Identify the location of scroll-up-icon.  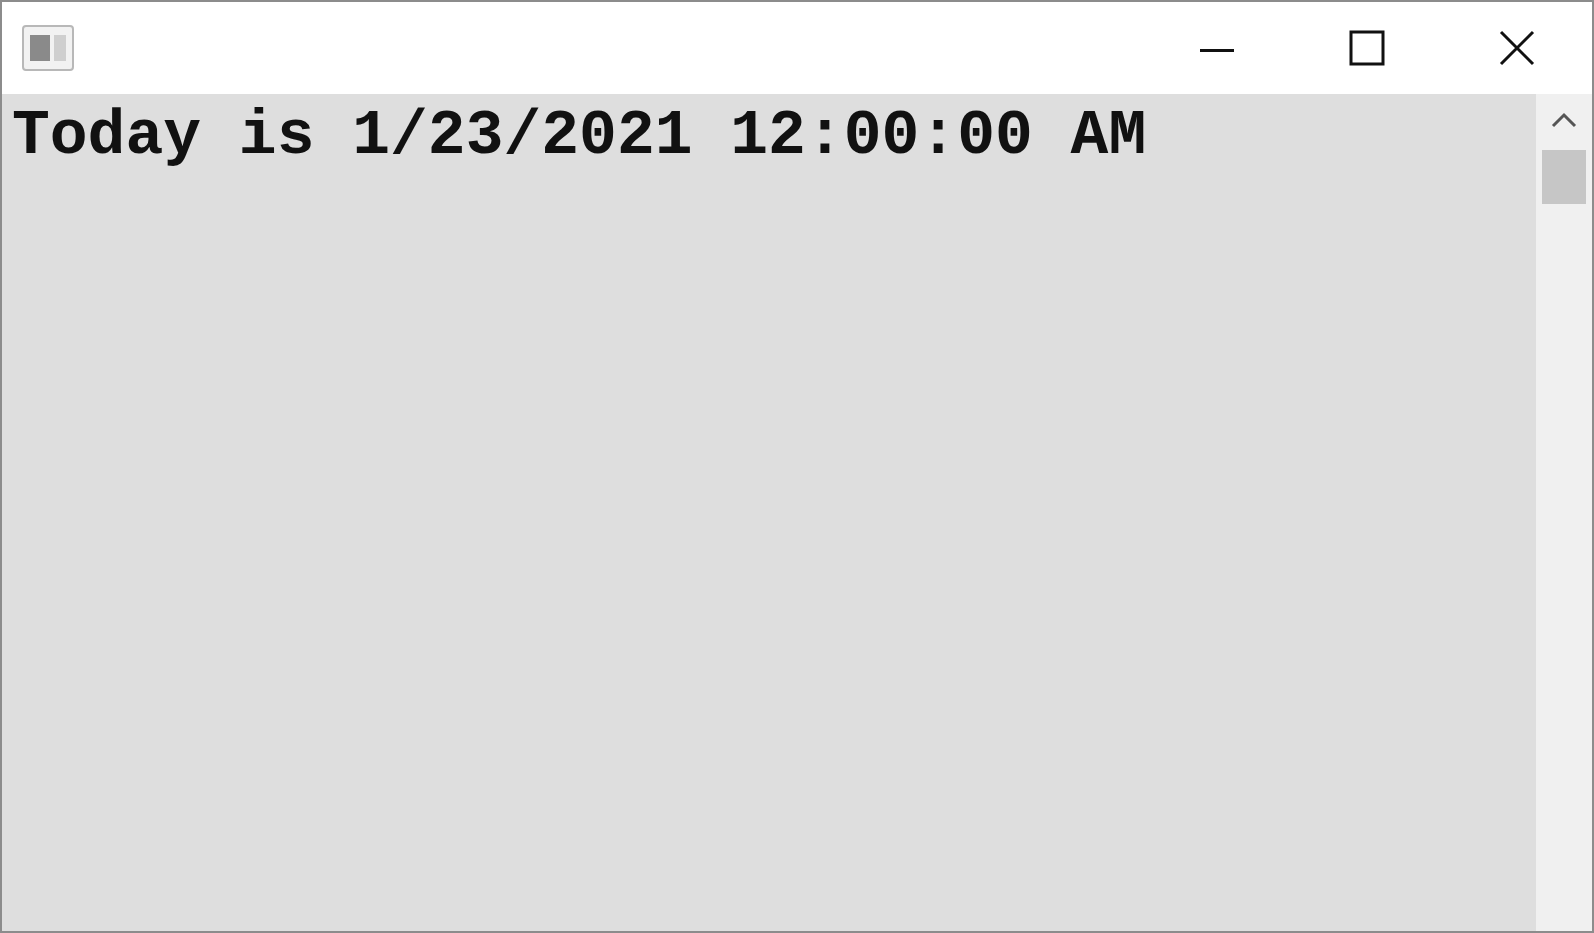
(1564, 120).